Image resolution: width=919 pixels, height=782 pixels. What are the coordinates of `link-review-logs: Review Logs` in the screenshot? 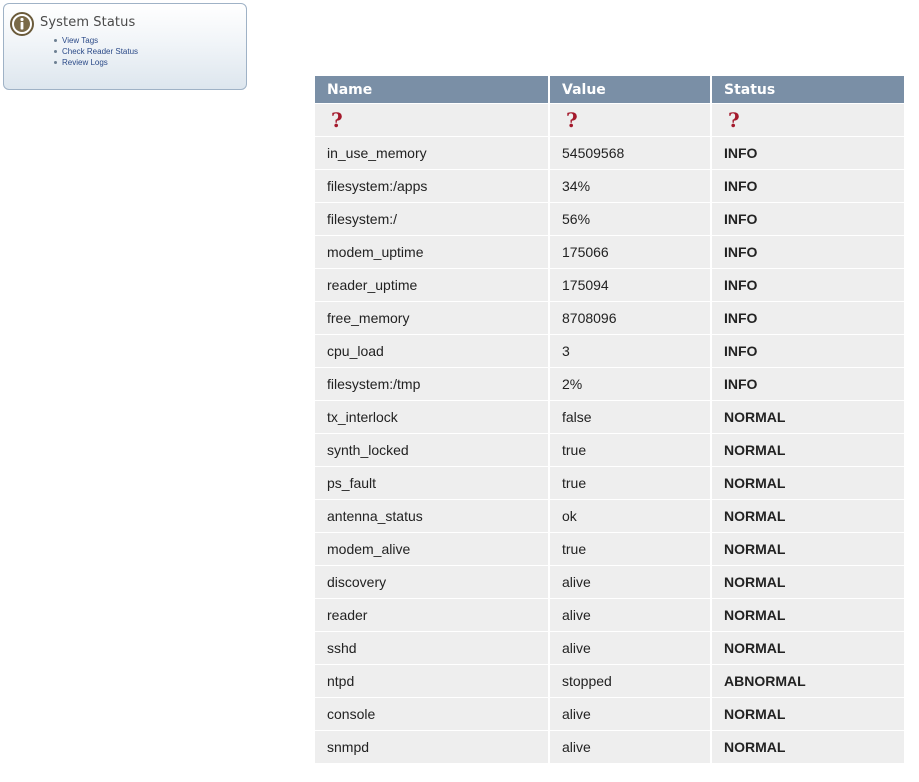 It's located at (96, 62).